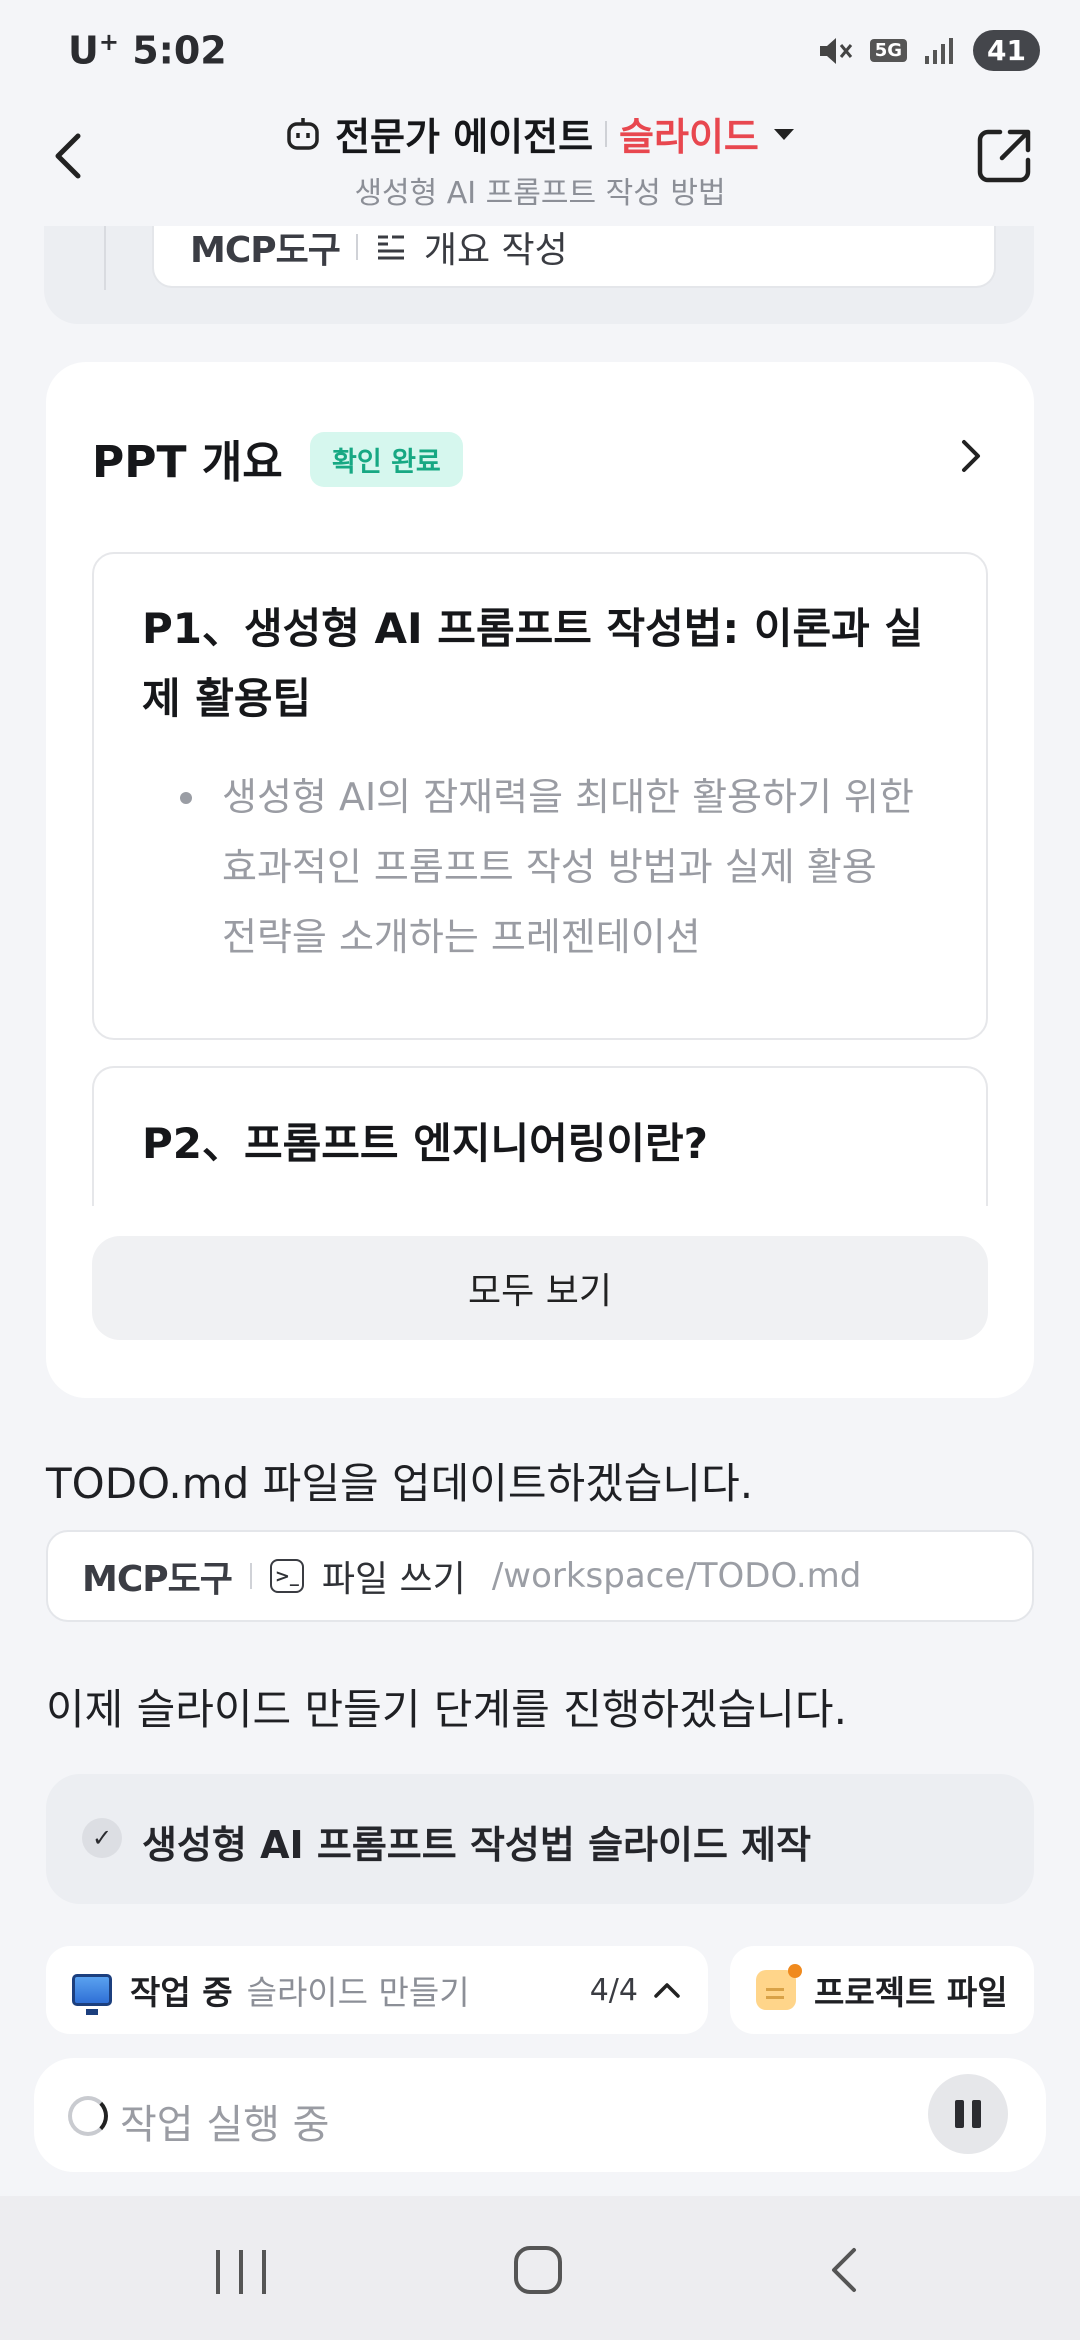 The width and height of the screenshot is (1080, 2340). What do you see at coordinates (540, 163) in the screenshot?
I see `app-header: 전문가 에이전트 슬라이드 생성형 AI 프롬프트 작성 방법` at bounding box center [540, 163].